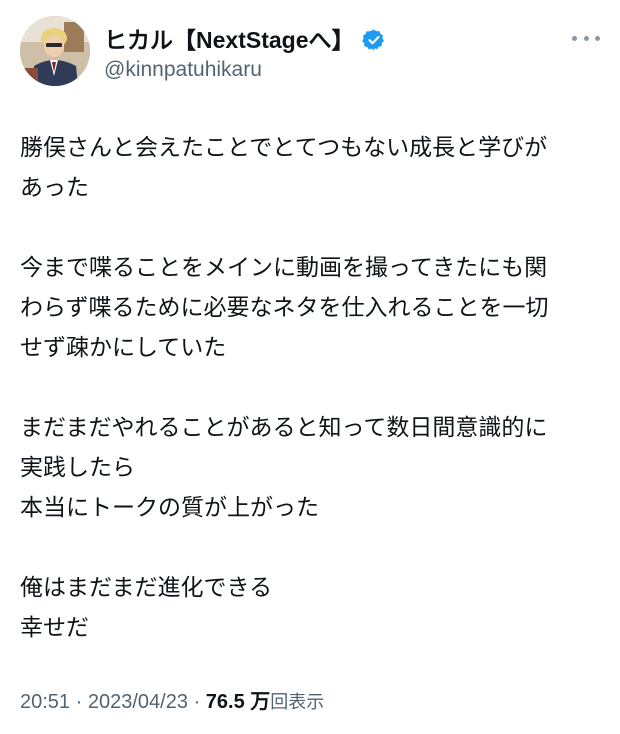  Describe the element at coordinates (284, 308) in the screenshot. I see `tweet-text-line: わらず喋るために必要なネタを仕入れることを一切` at that location.